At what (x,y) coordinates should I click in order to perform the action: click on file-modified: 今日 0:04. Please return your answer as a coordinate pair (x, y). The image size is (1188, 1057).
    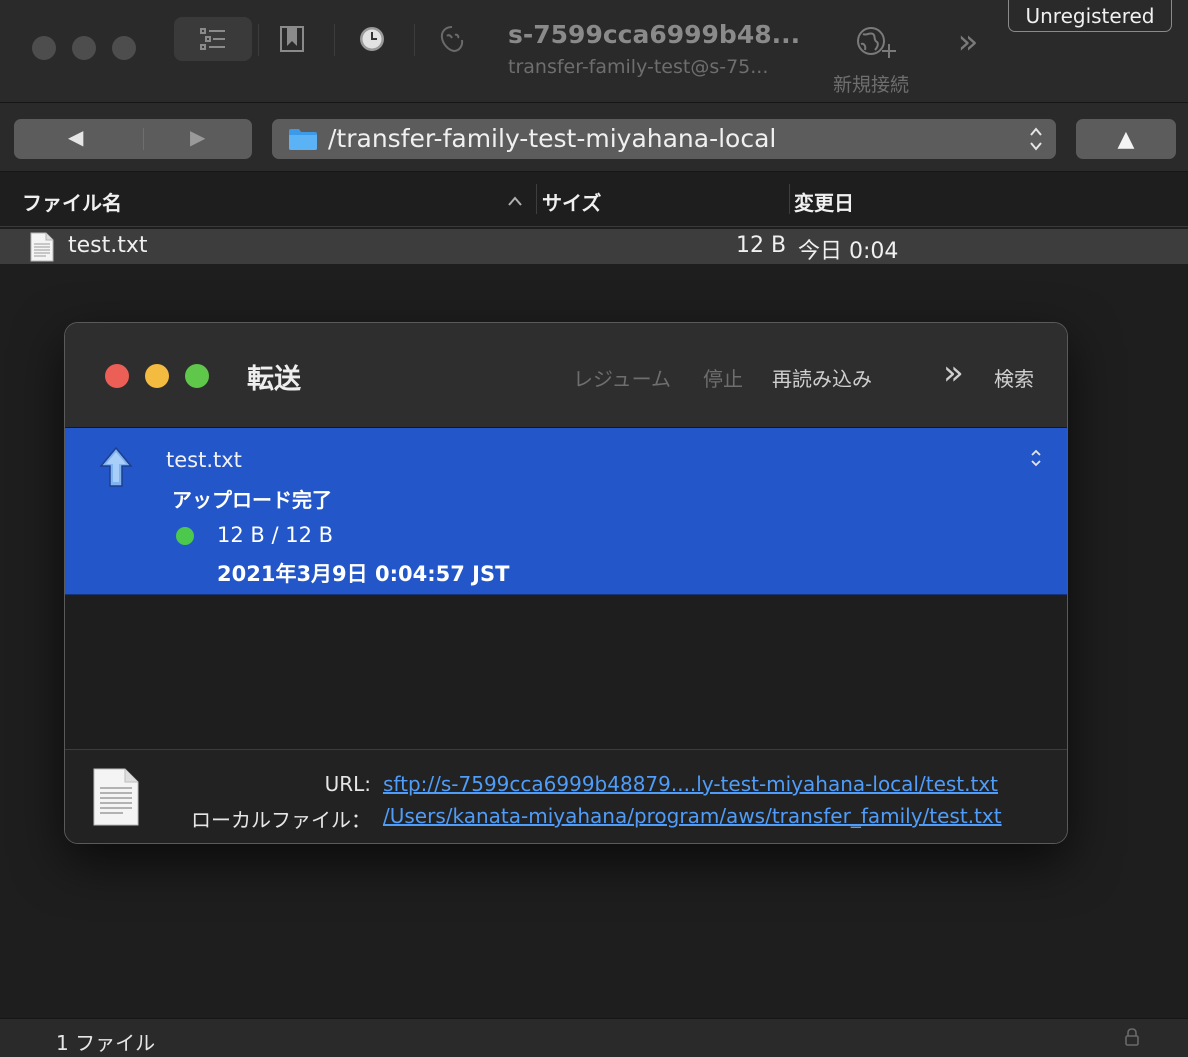
    Looking at the image, I should click on (848, 251).